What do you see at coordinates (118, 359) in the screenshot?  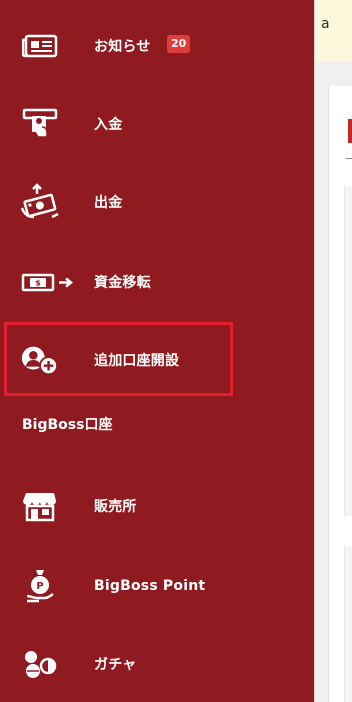 I see `highlight-box` at bounding box center [118, 359].